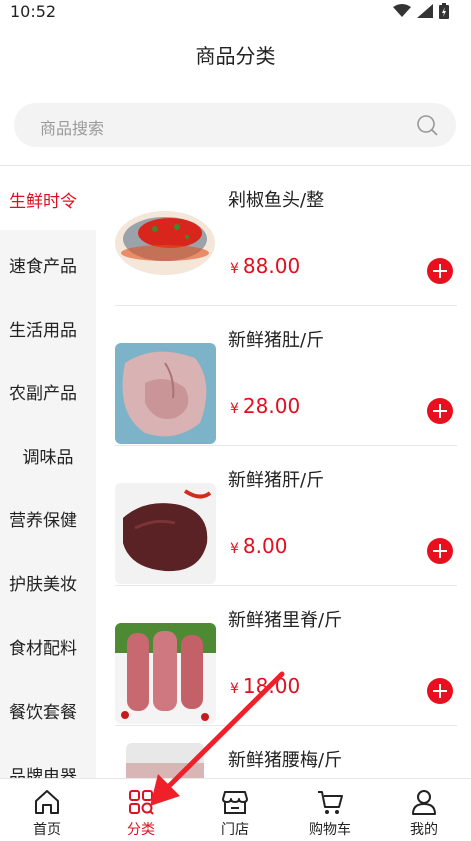 This screenshot has height=841, width=471. Describe the element at coordinates (330, 830) in the screenshot. I see `tab-label: 购物车` at that location.